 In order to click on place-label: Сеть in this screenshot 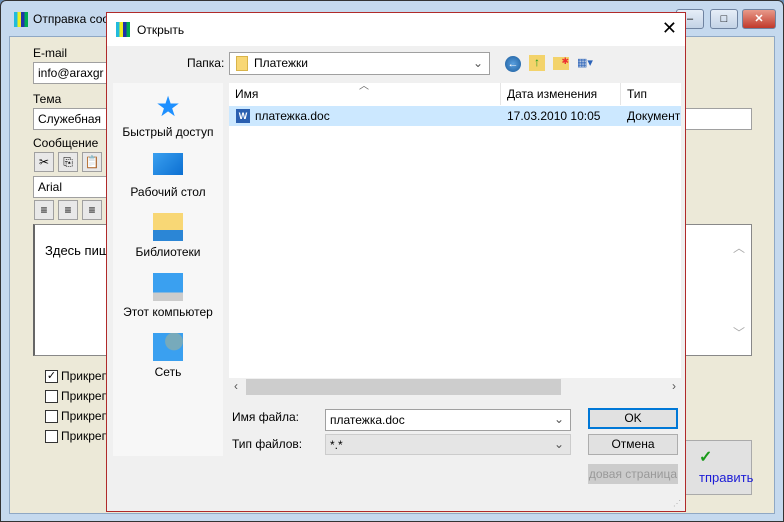, I will do `click(168, 372)`.